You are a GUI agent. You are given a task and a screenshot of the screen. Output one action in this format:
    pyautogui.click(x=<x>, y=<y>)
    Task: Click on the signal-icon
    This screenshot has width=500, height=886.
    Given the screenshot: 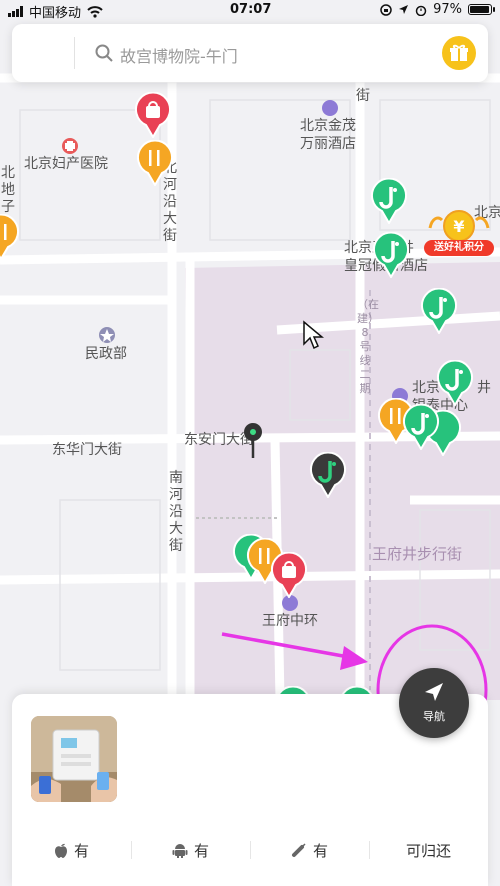 What is the action you would take?
    pyautogui.click(x=15, y=11)
    